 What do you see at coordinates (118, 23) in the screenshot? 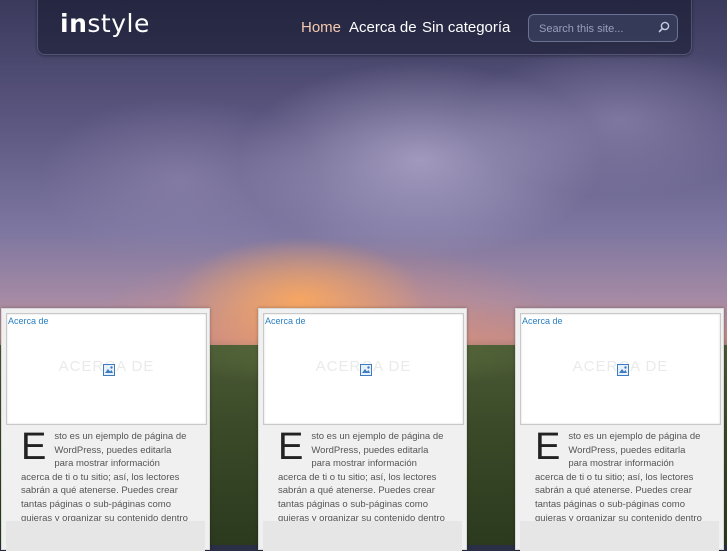
I see `logo-rest: style` at bounding box center [118, 23].